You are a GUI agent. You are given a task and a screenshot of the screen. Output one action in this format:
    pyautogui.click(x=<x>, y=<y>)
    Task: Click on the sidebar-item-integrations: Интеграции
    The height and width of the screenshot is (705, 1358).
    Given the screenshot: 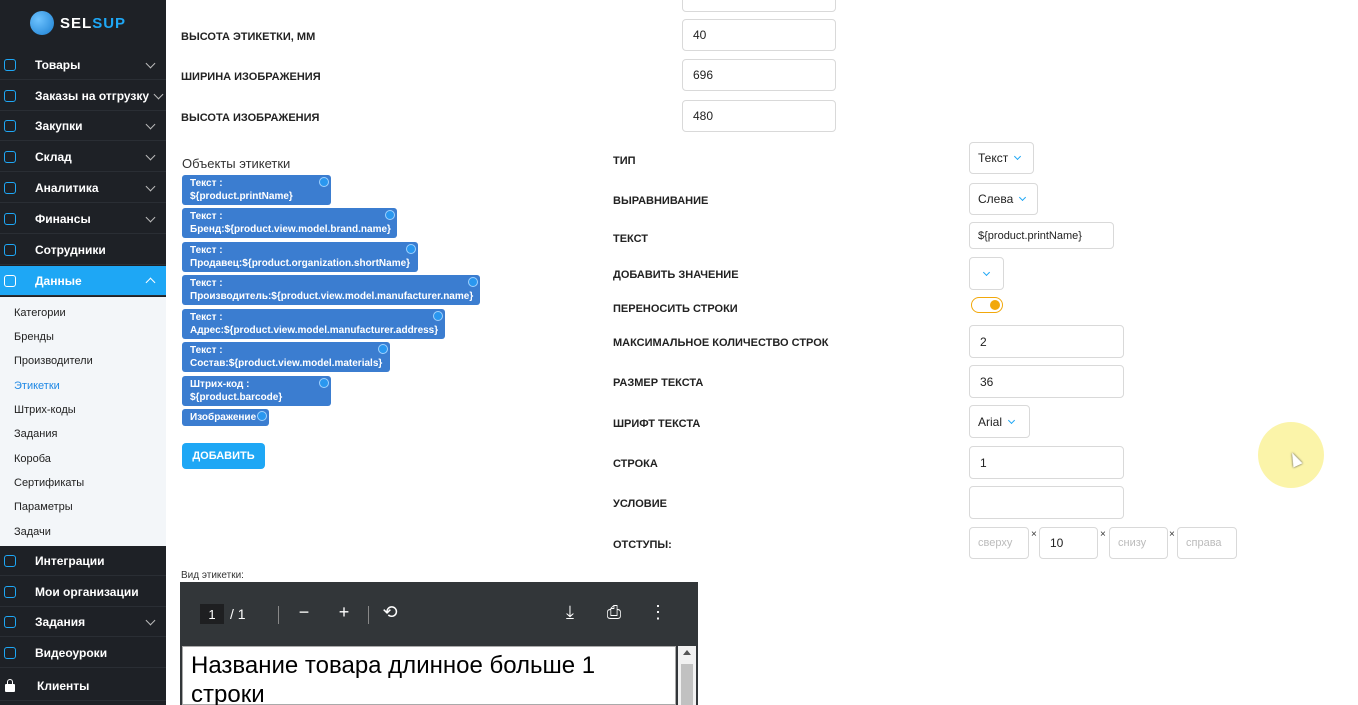 What is the action you would take?
    pyautogui.click(x=83, y=561)
    